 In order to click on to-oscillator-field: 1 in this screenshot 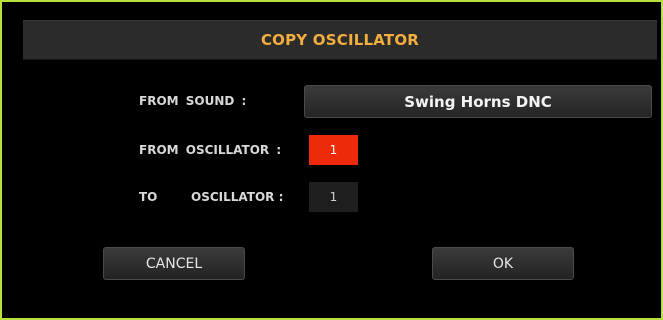, I will do `click(333, 197)`.